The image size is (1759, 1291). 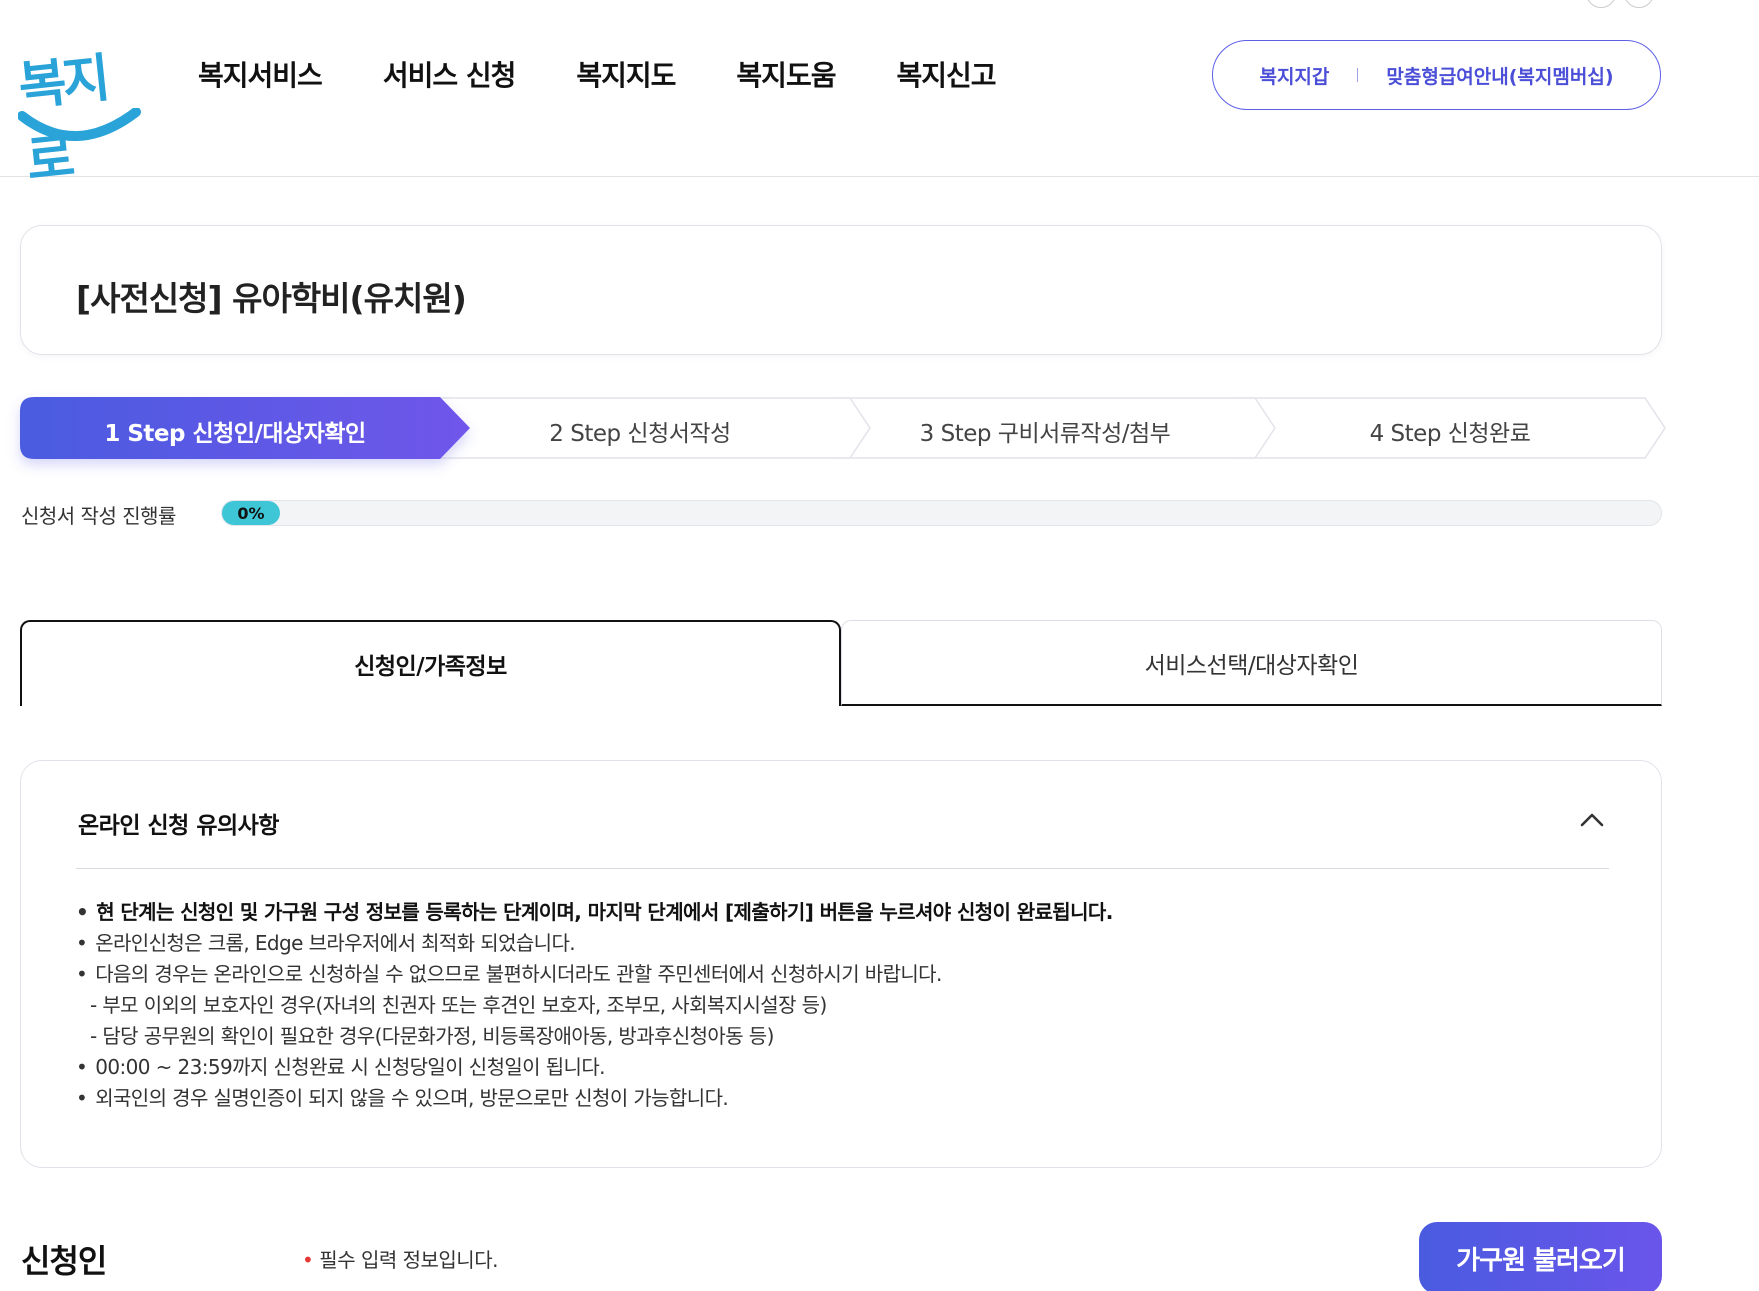 What do you see at coordinates (450, 74) in the screenshot?
I see `nav-item-service-apply: 서비스 신청` at bounding box center [450, 74].